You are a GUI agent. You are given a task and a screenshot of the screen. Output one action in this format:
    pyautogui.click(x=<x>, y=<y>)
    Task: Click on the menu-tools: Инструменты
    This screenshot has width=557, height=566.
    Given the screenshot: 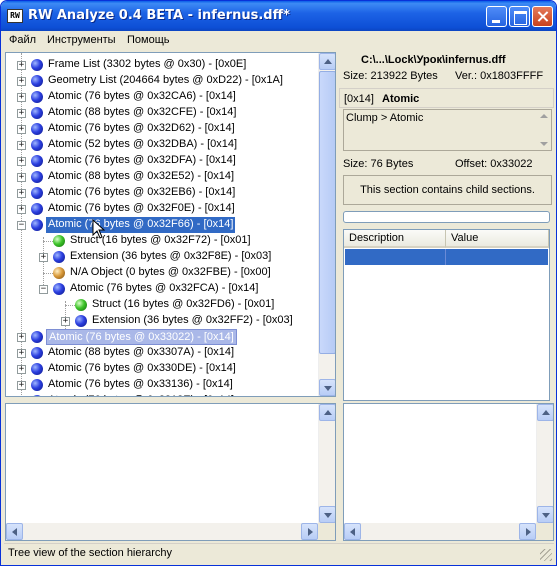 What is the action you would take?
    pyautogui.click(x=81, y=40)
    